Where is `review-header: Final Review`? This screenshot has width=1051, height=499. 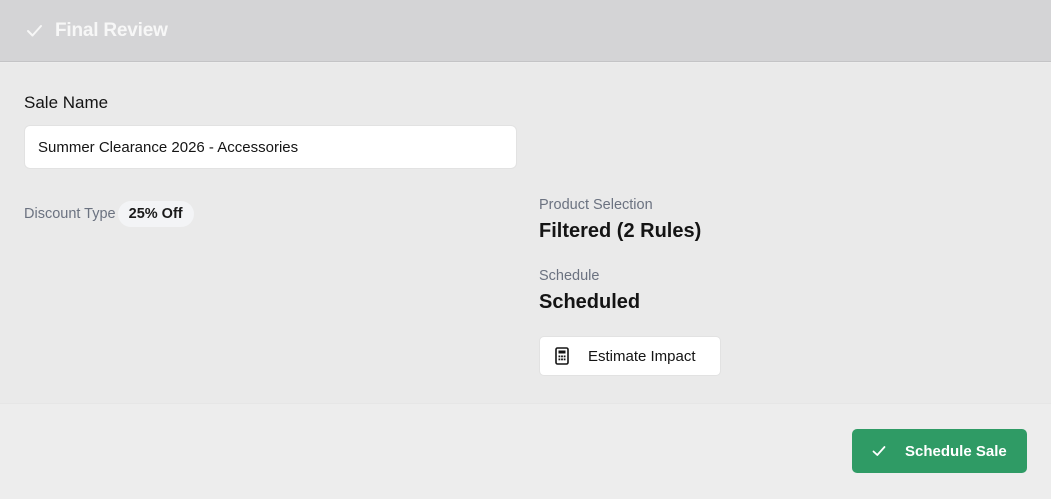 review-header: Final Review is located at coordinates (525, 31).